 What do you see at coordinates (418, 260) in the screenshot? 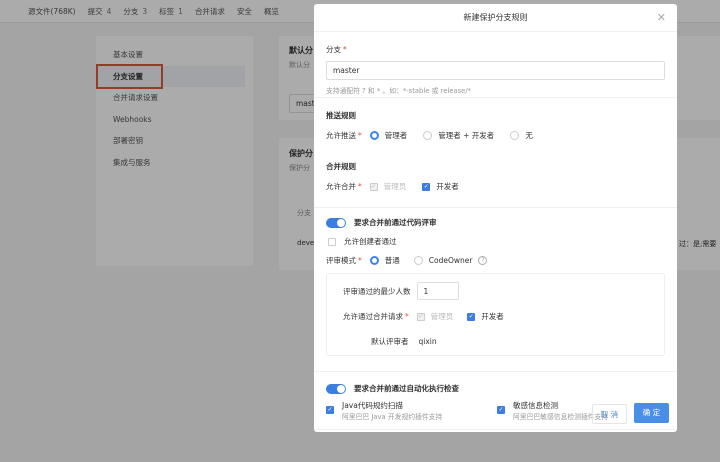
I see `radio-review-codeowner` at bounding box center [418, 260].